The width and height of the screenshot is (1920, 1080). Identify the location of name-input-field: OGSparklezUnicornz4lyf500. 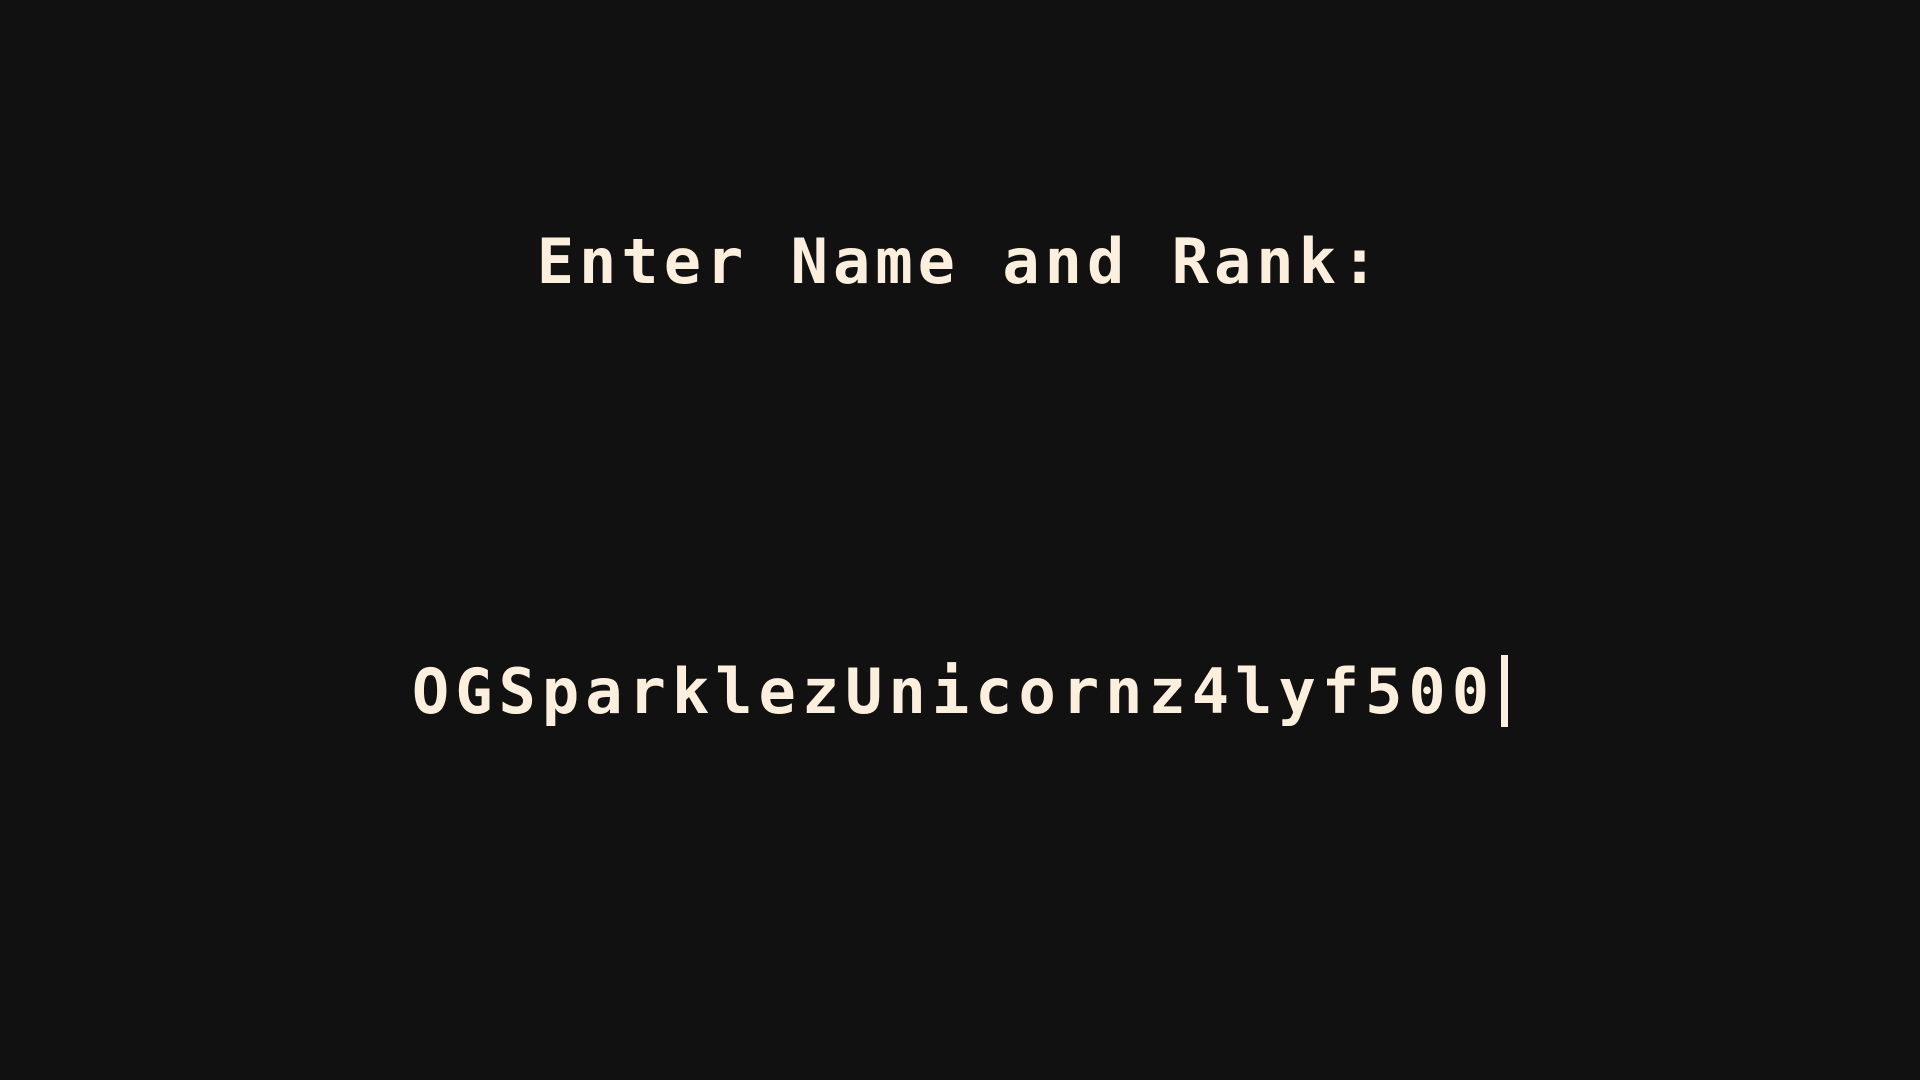
(960, 692).